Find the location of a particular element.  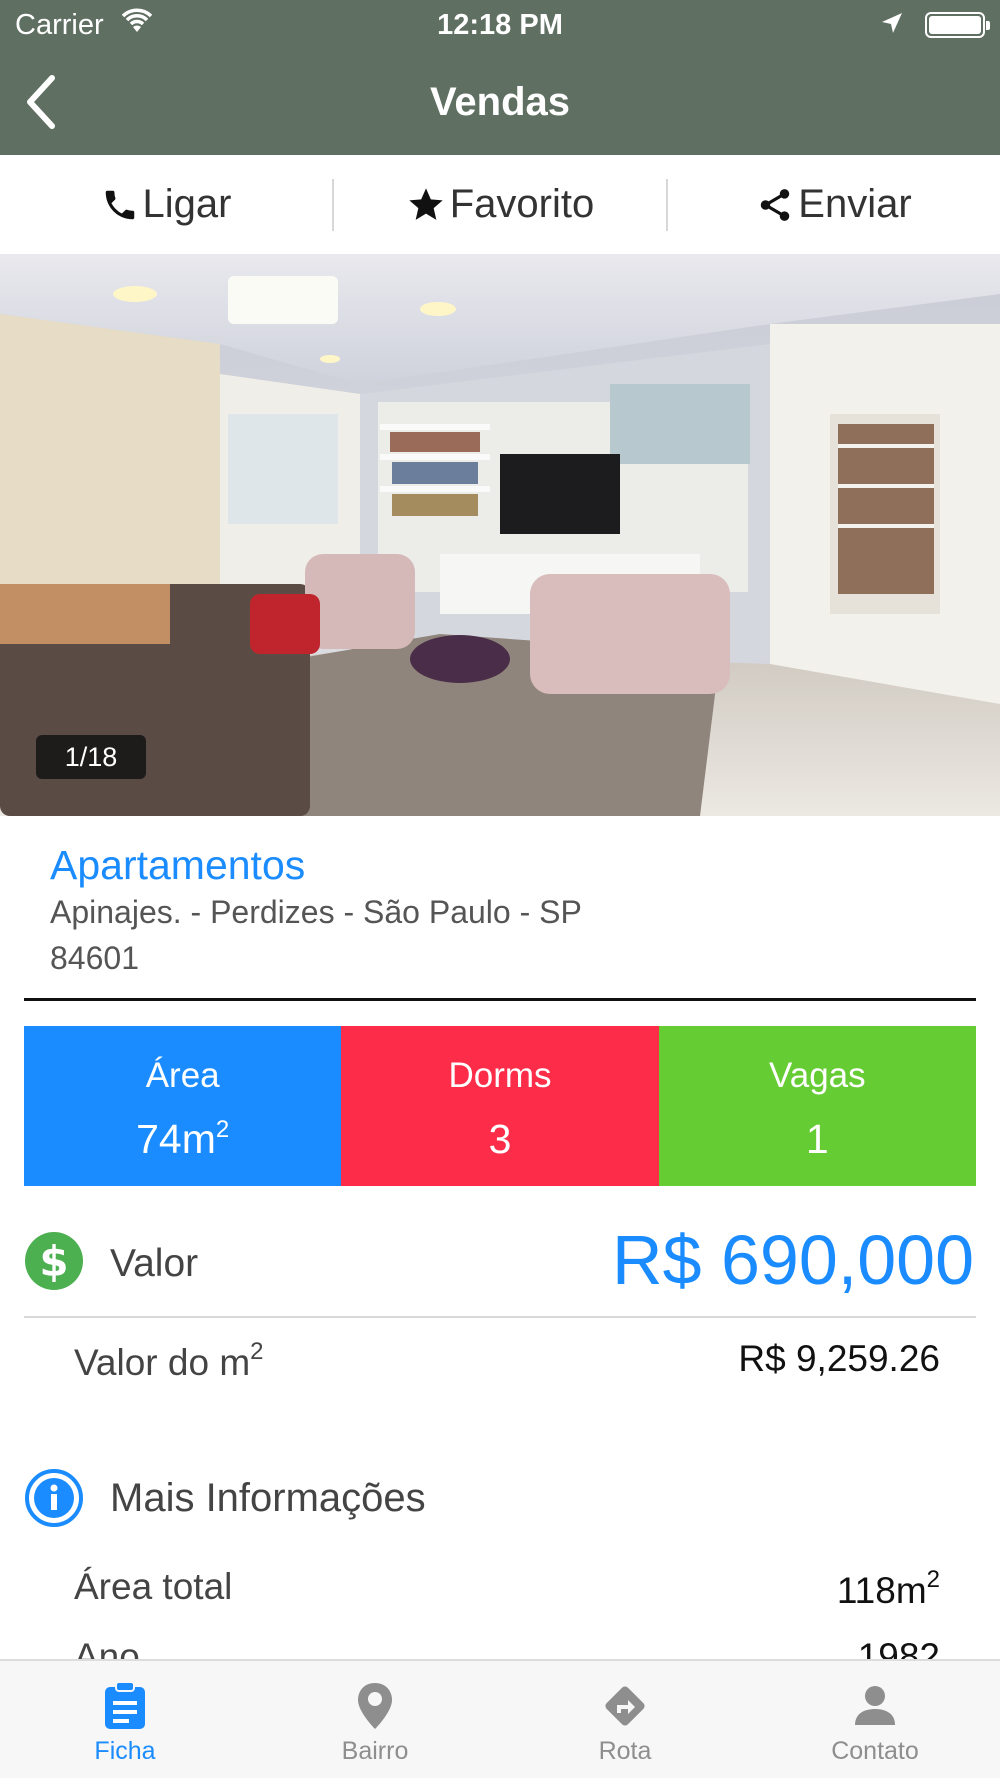

detail-value: 118m2 is located at coordinates (888, 1588).